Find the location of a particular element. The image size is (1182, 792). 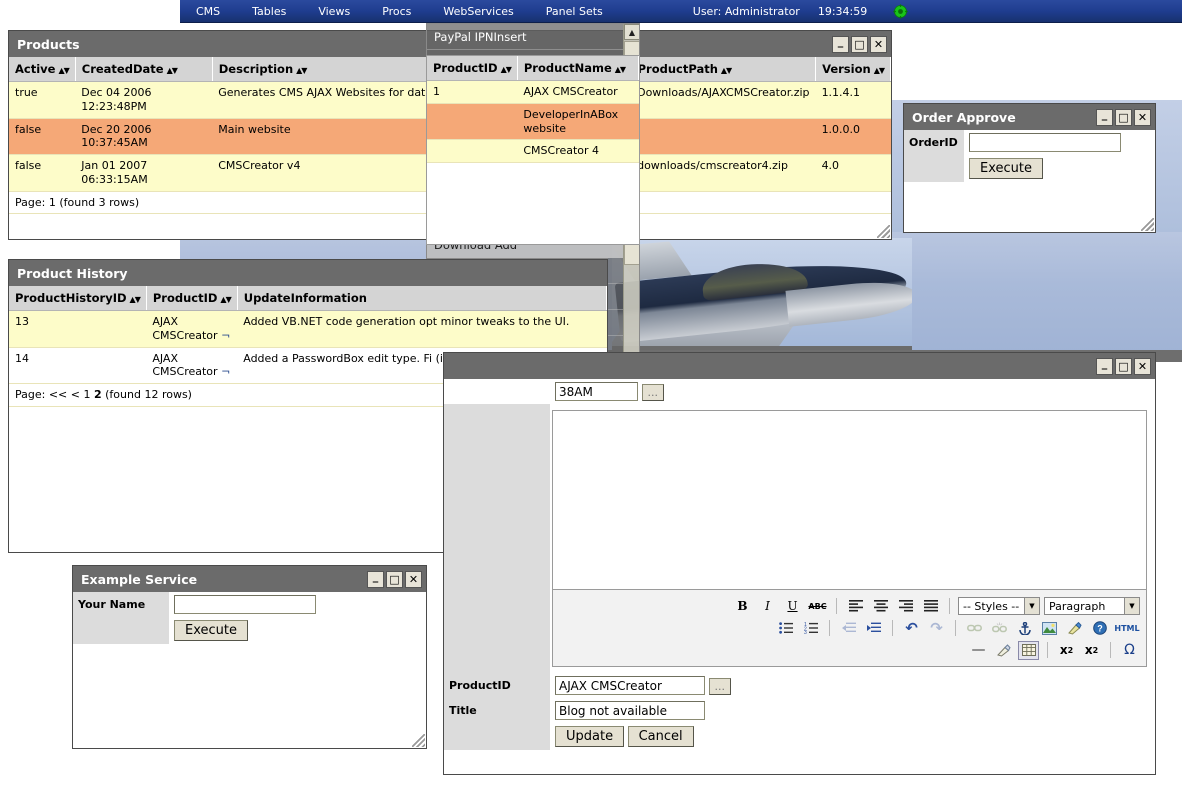

unlink-icon is located at coordinates (999, 628).